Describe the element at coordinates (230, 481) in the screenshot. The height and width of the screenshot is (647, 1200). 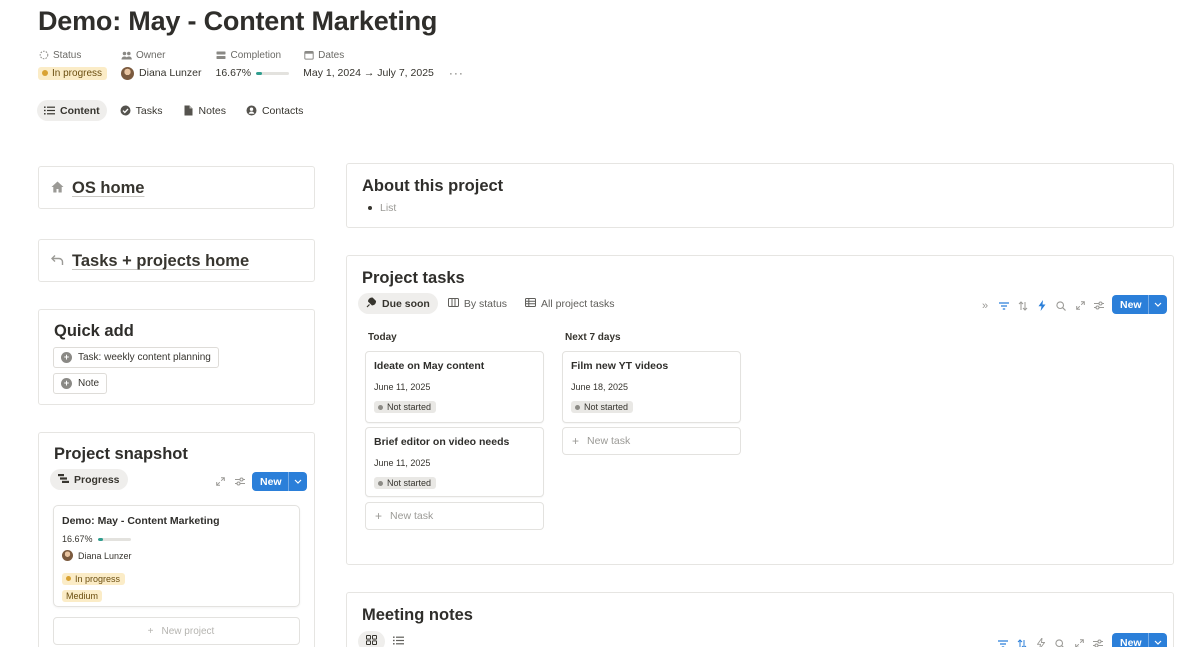
I see `snapshot-toolbar` at that location.